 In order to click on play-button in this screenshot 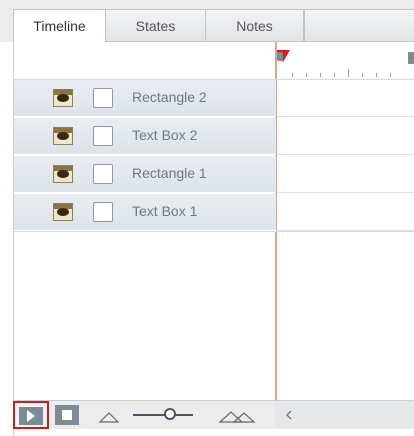, I will do `click(31, 415)`.